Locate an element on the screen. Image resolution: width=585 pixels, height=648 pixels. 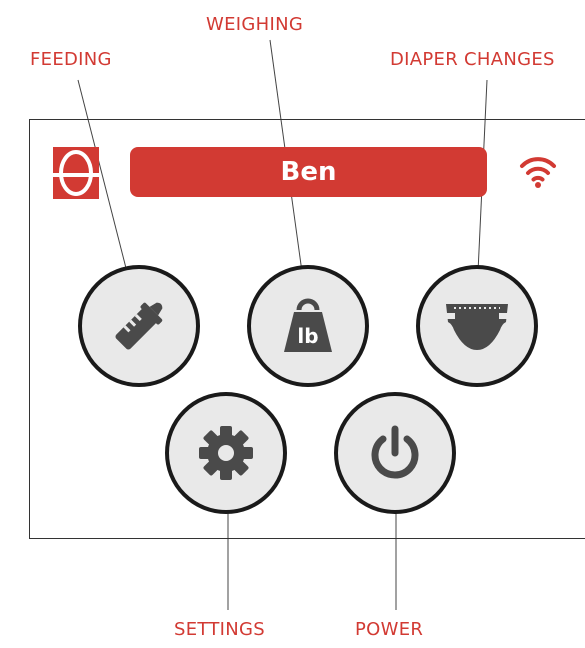
diaper-changes-callout: DIAPER CHANGES is located at coordinates (472, 59).